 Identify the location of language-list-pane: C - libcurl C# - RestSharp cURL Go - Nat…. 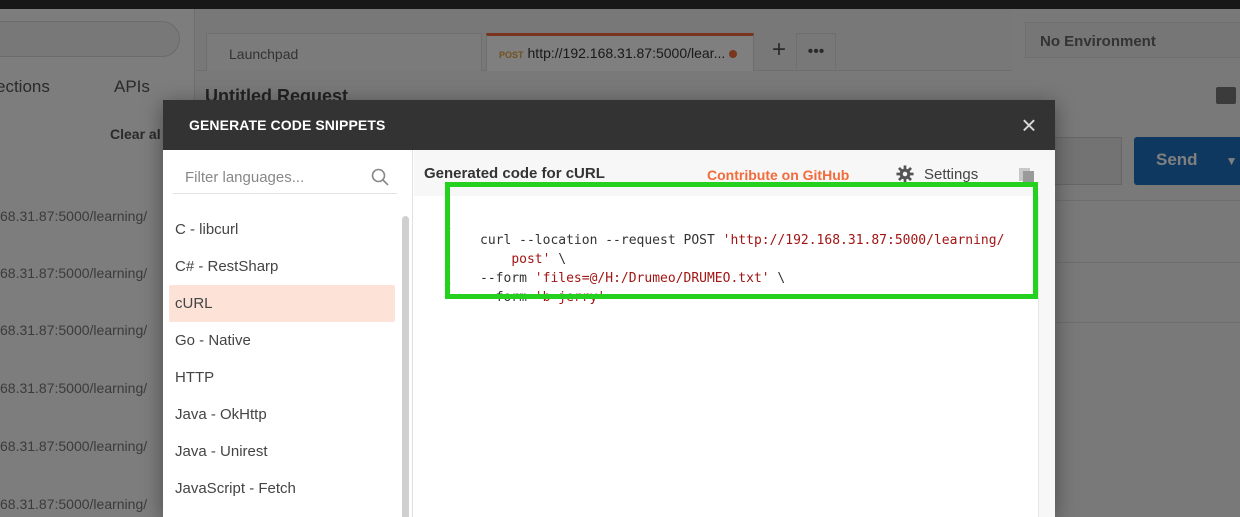
(288, 333).